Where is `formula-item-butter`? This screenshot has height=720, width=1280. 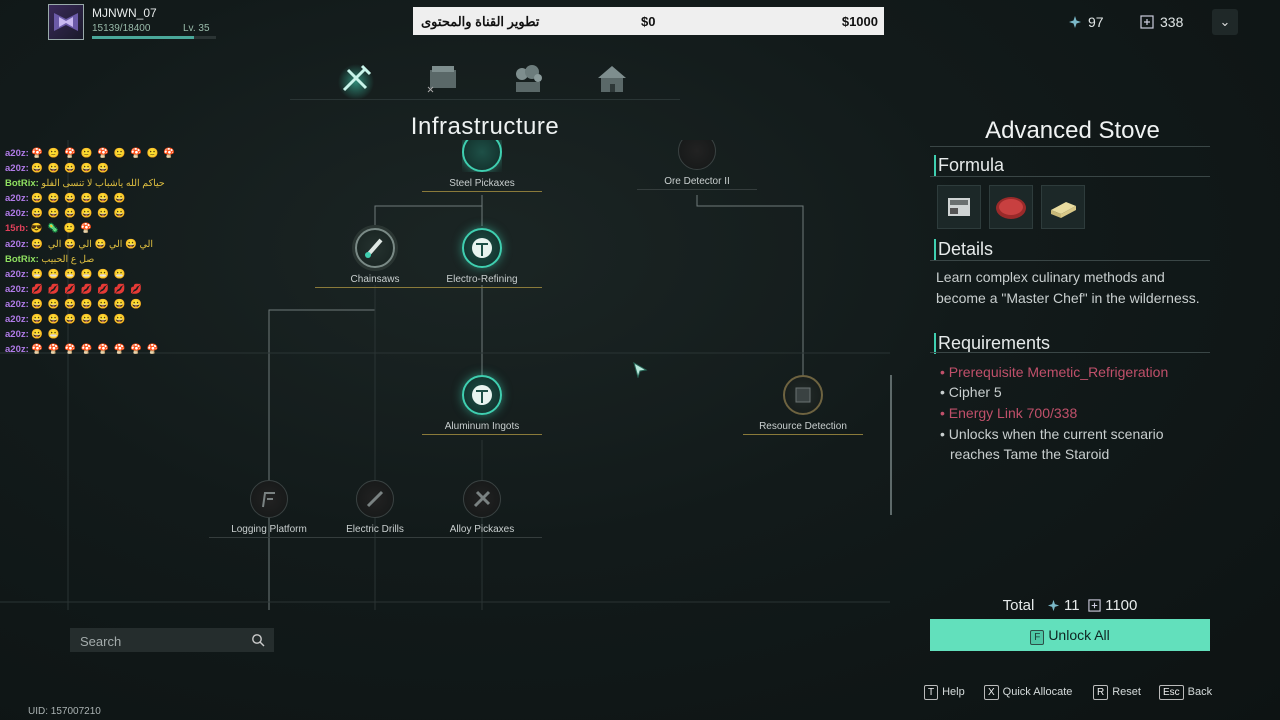 formula-item-butter is located at coordinates (1063, 207).